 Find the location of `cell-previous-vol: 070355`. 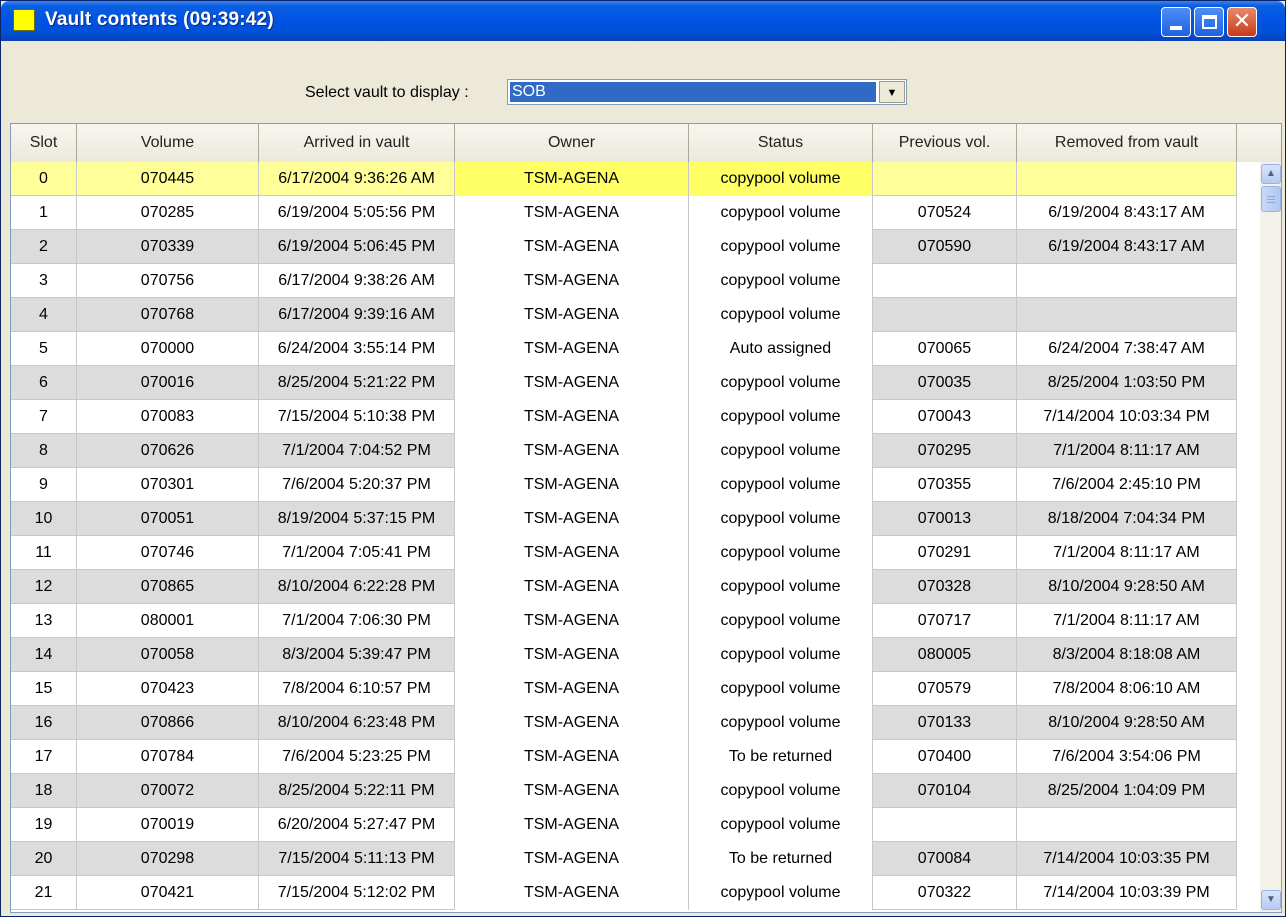

cell-previous-vol: 070355 is located at coordinates (945, 485).